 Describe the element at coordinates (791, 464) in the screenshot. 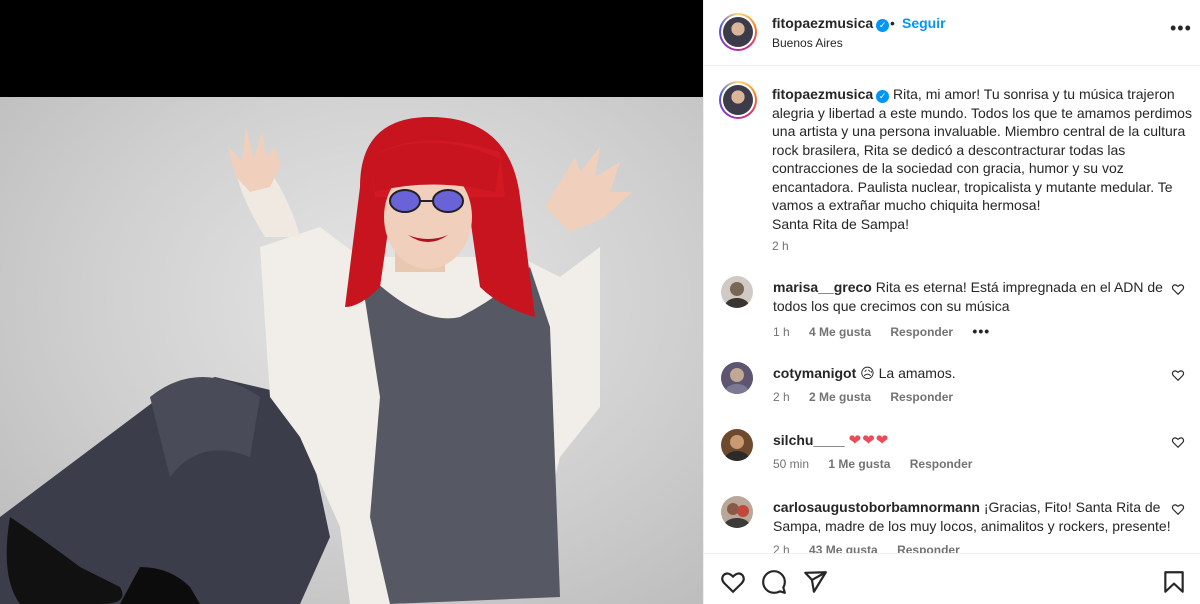

I see `comment-time: 50 min` at that location.